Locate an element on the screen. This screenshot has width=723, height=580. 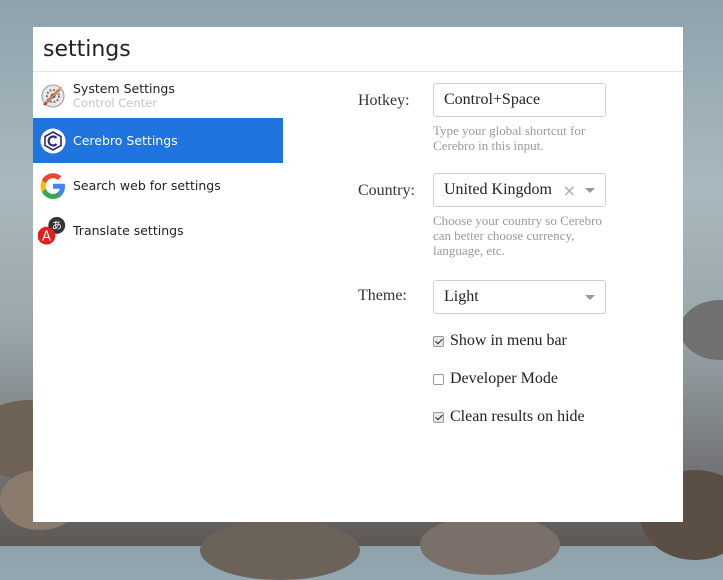
hotkey-input is located at coordinates (519, 100).